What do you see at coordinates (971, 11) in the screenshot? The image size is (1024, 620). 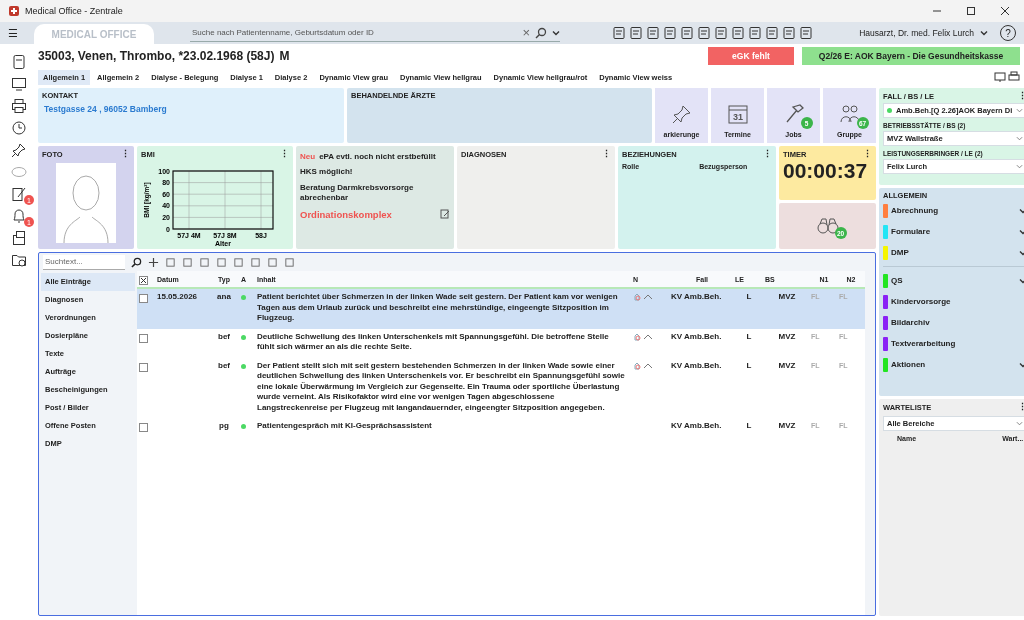 I see `maximize-icon` at bounding box center [971, 11].